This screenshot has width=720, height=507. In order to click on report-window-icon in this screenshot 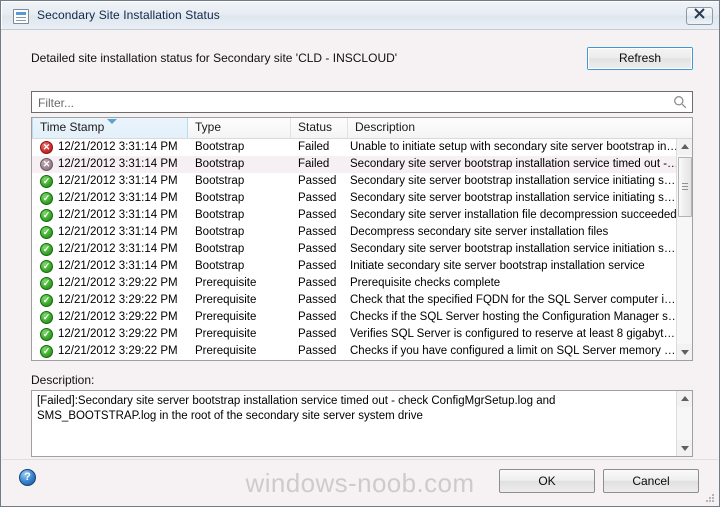, I will do `click(21, 16)`.